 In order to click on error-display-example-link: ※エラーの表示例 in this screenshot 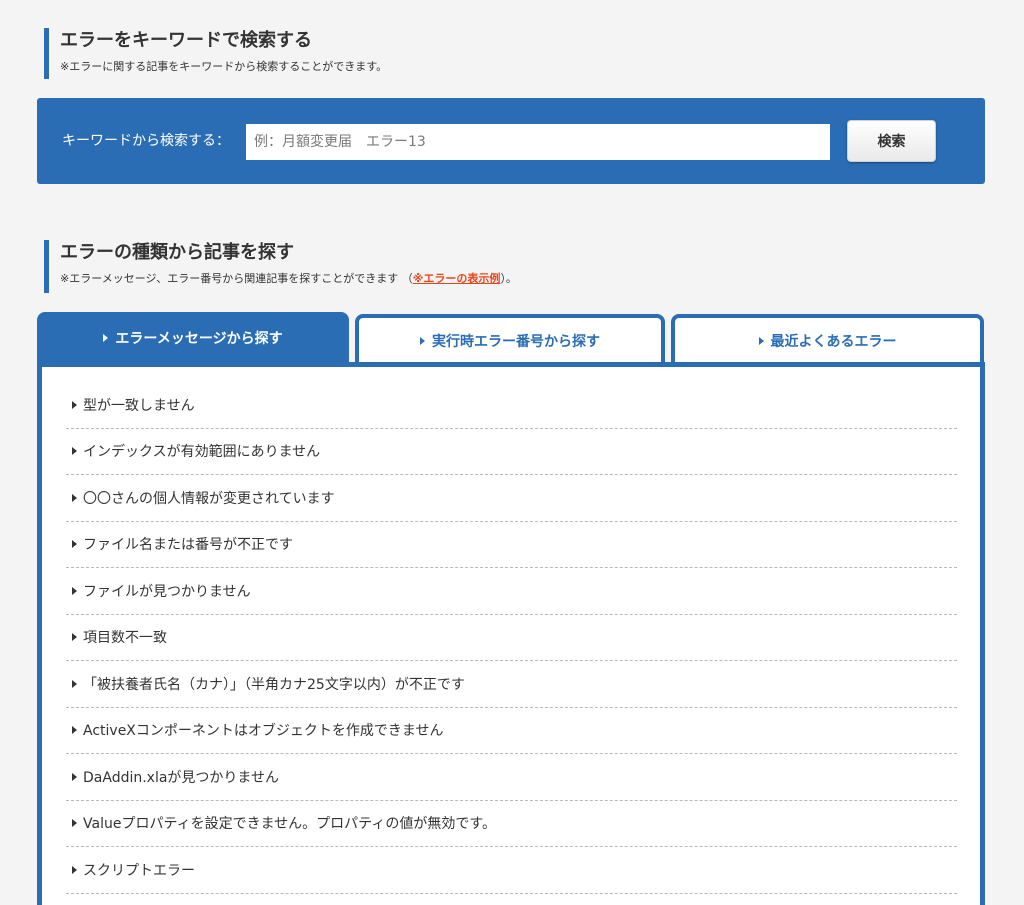, I will do `click(457, 278)`.